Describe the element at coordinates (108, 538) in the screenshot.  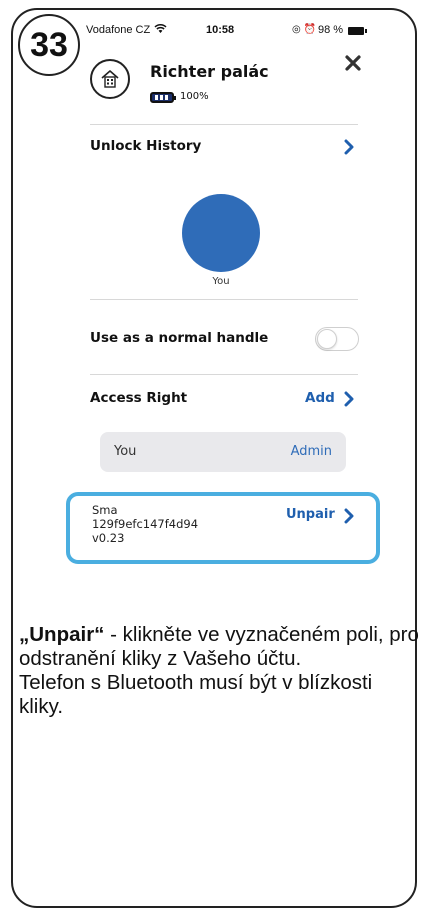
I see `device-version: v0.23` at that location.